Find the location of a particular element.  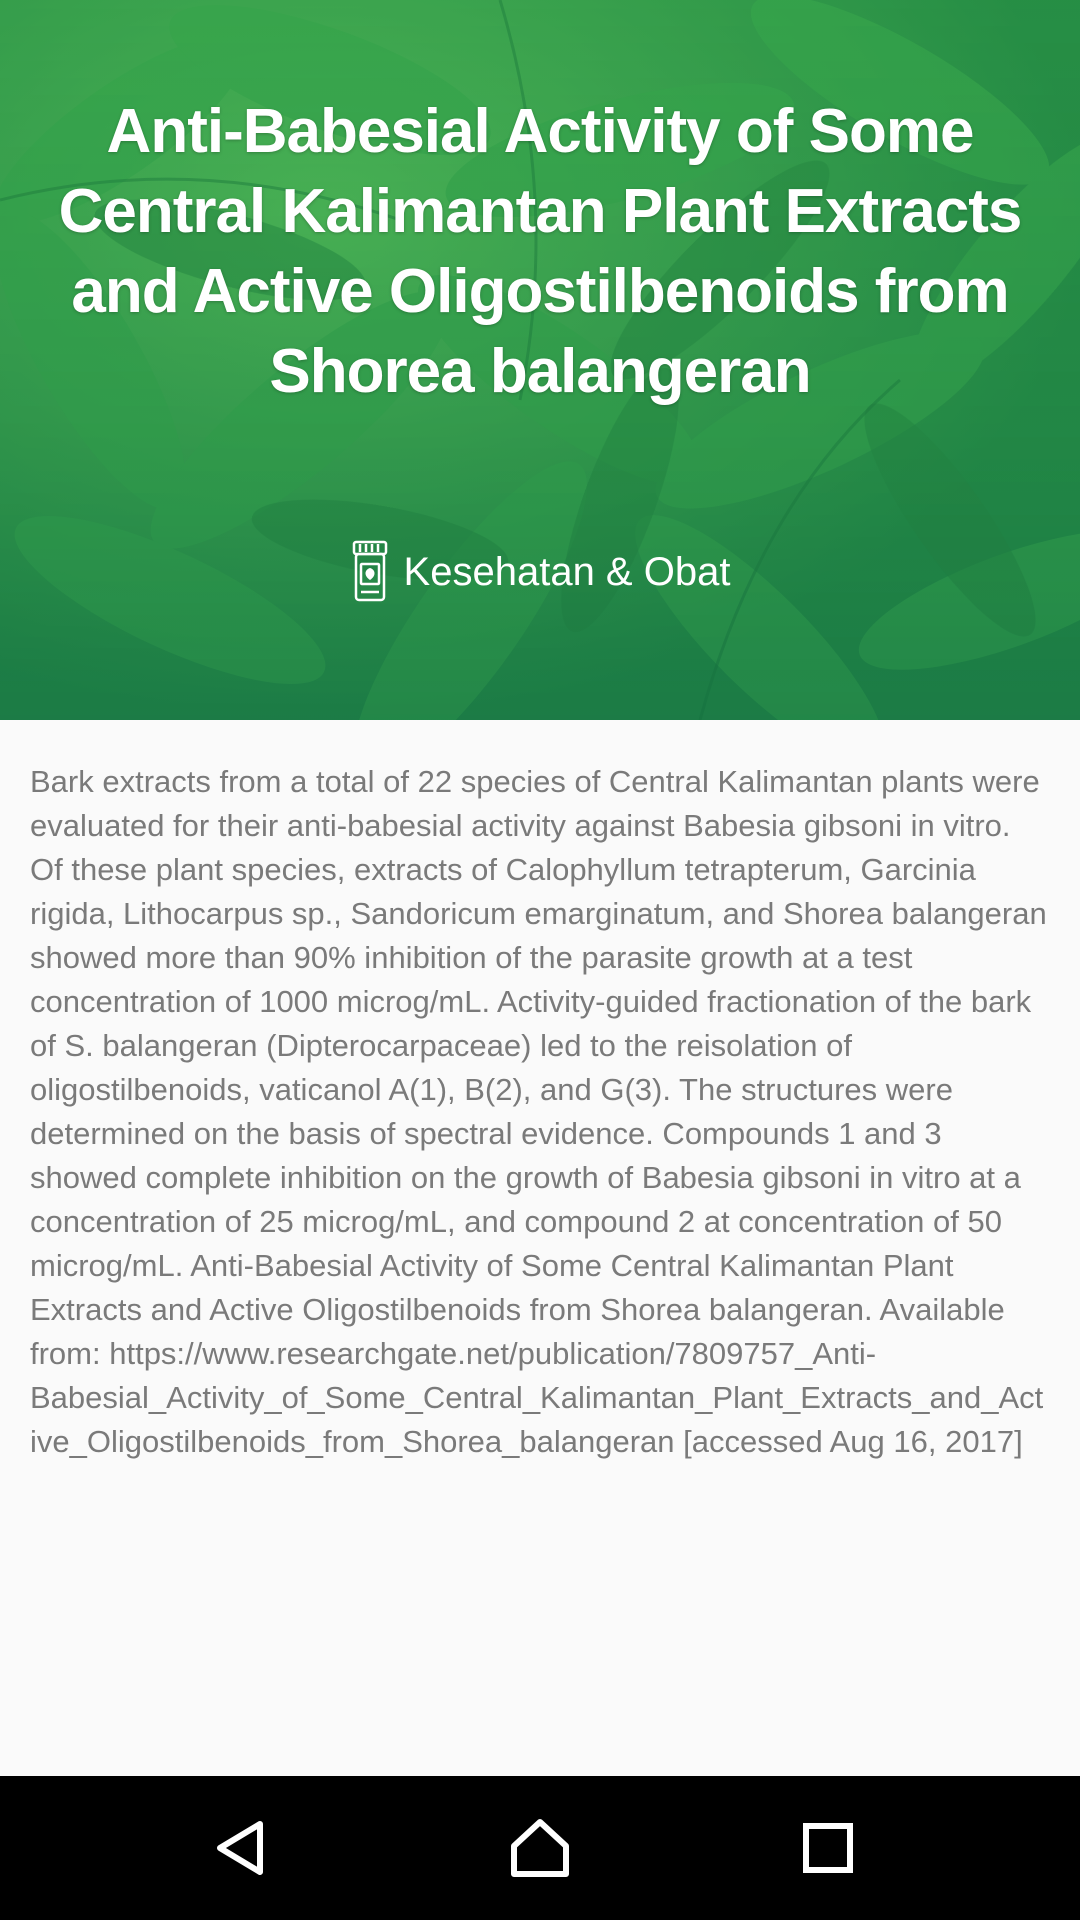

medicine-jar-icon is located at coordinates (369, 571).